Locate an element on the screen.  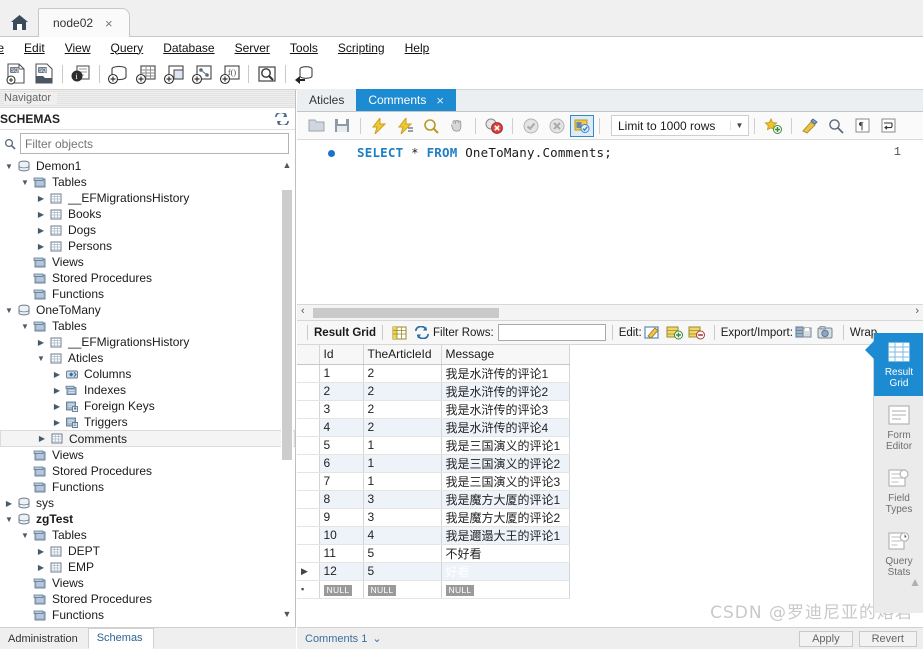
revert-button: Revert is located at coordinates (887, 638).